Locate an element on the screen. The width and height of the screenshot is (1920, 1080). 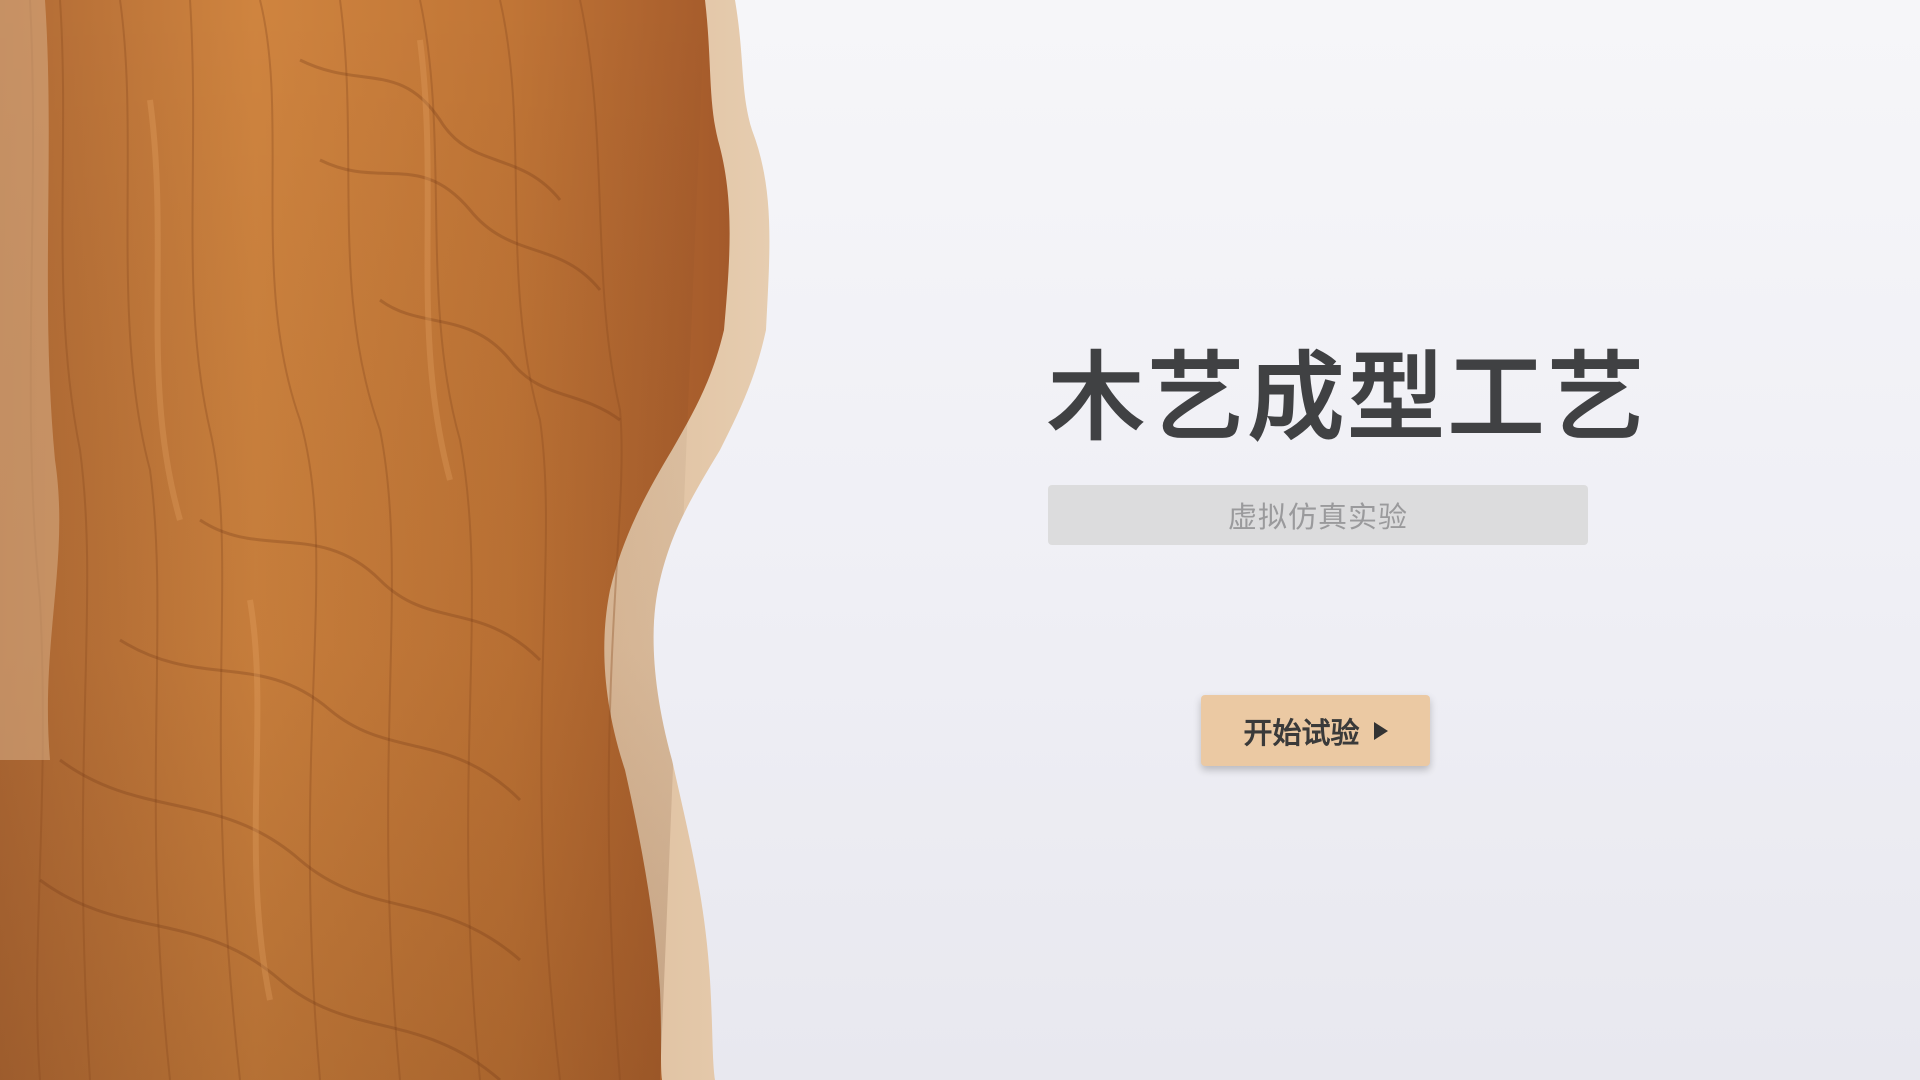
start-experiment-button: 开始试验 is located at coordinates (1315, 730).